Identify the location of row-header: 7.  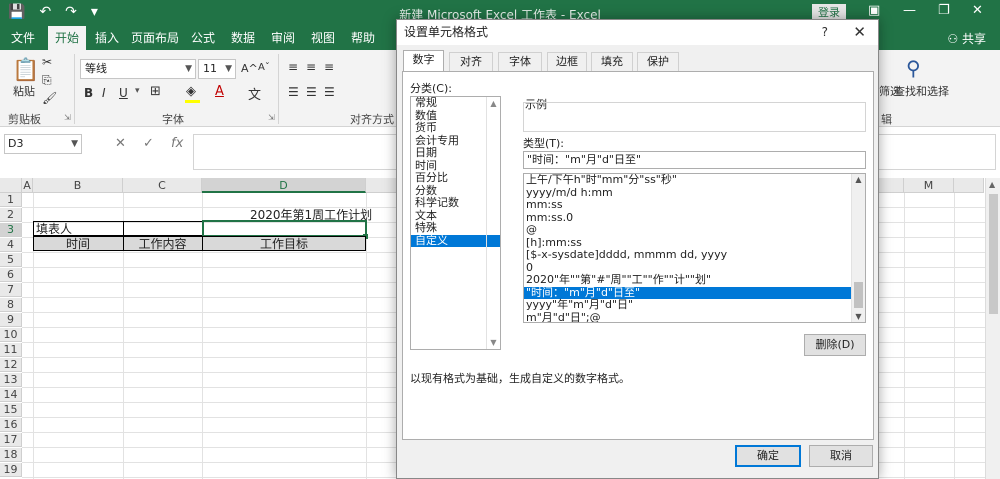
(11, 290).